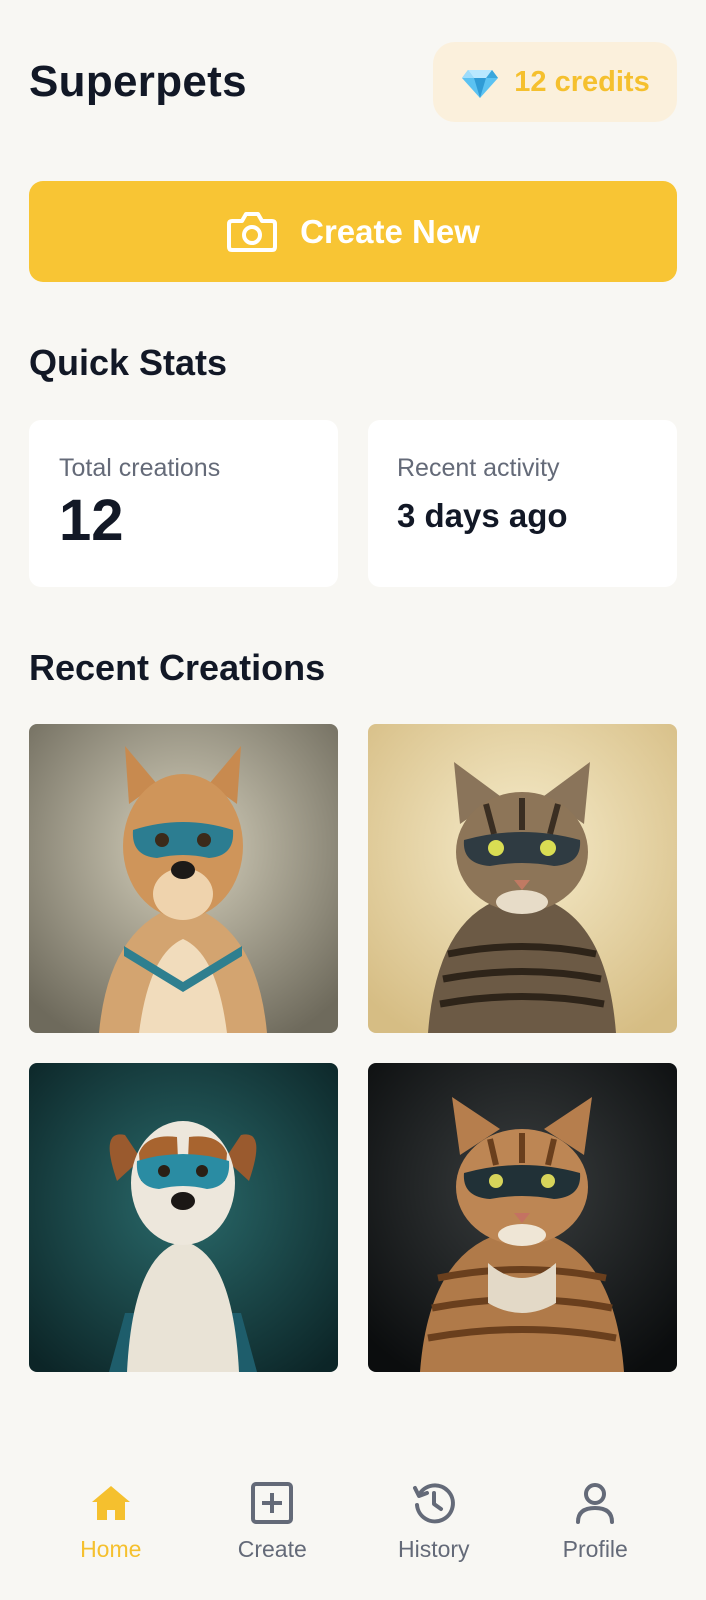  I want to click on history-icon, so click(433, 1503).